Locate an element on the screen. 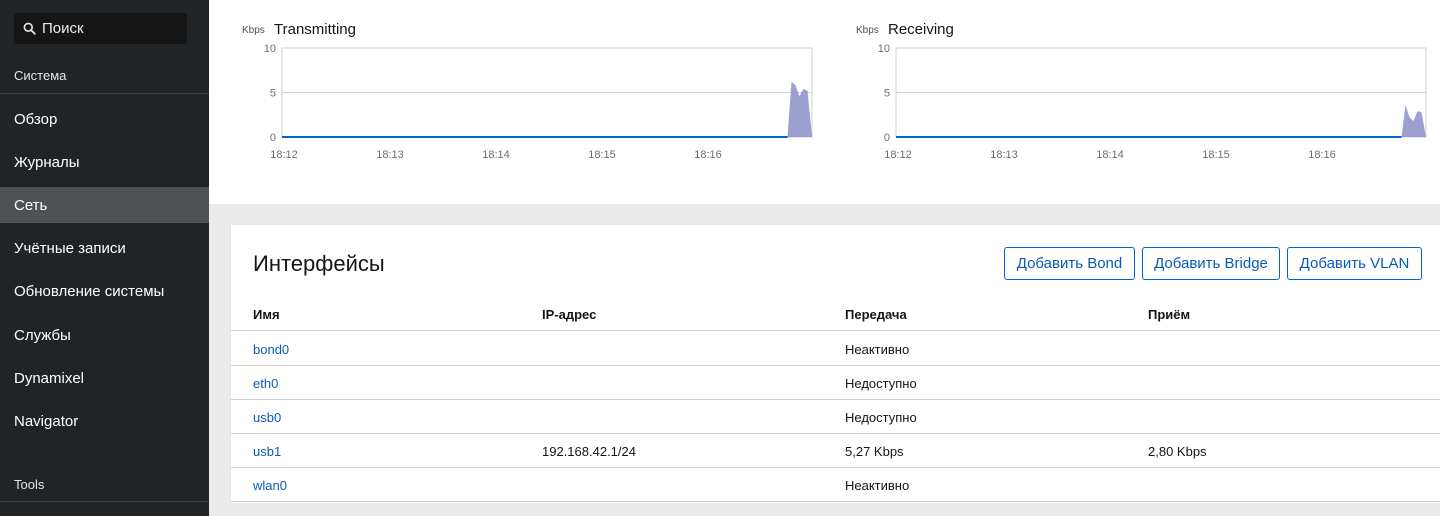 This screenshot has height=516, width=1440. interface-tx: 5,27 Kbps is located at coordinates (874, 451).